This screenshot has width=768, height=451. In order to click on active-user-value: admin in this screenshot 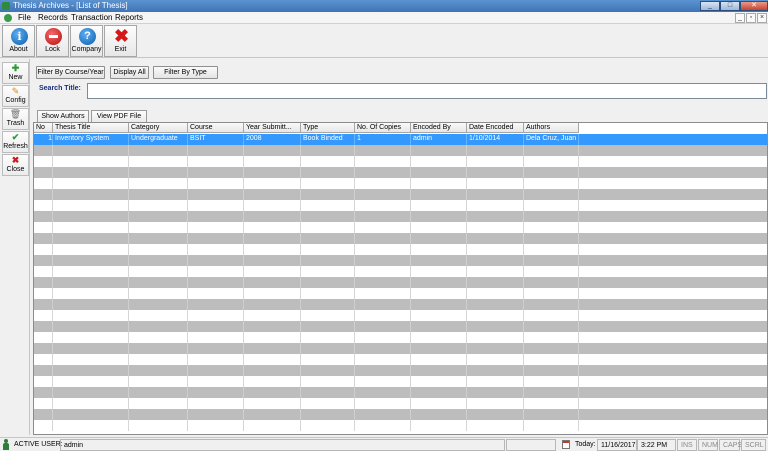, I will do `click(282, 445)`.